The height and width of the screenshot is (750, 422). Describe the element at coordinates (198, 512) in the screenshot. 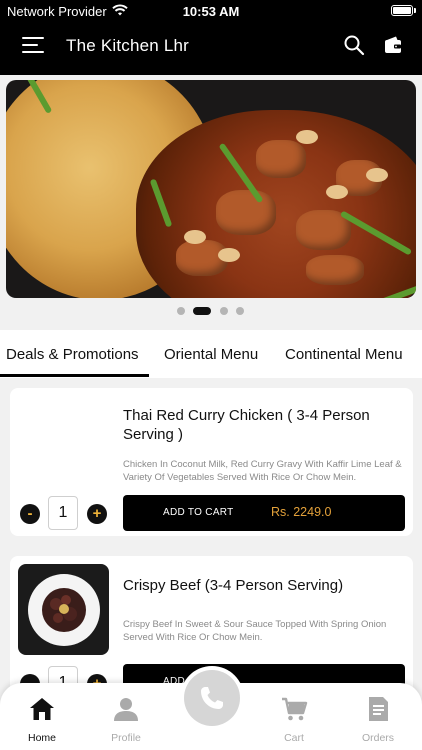

I see `add-to-cart-label: ADD TO CART` at that location.